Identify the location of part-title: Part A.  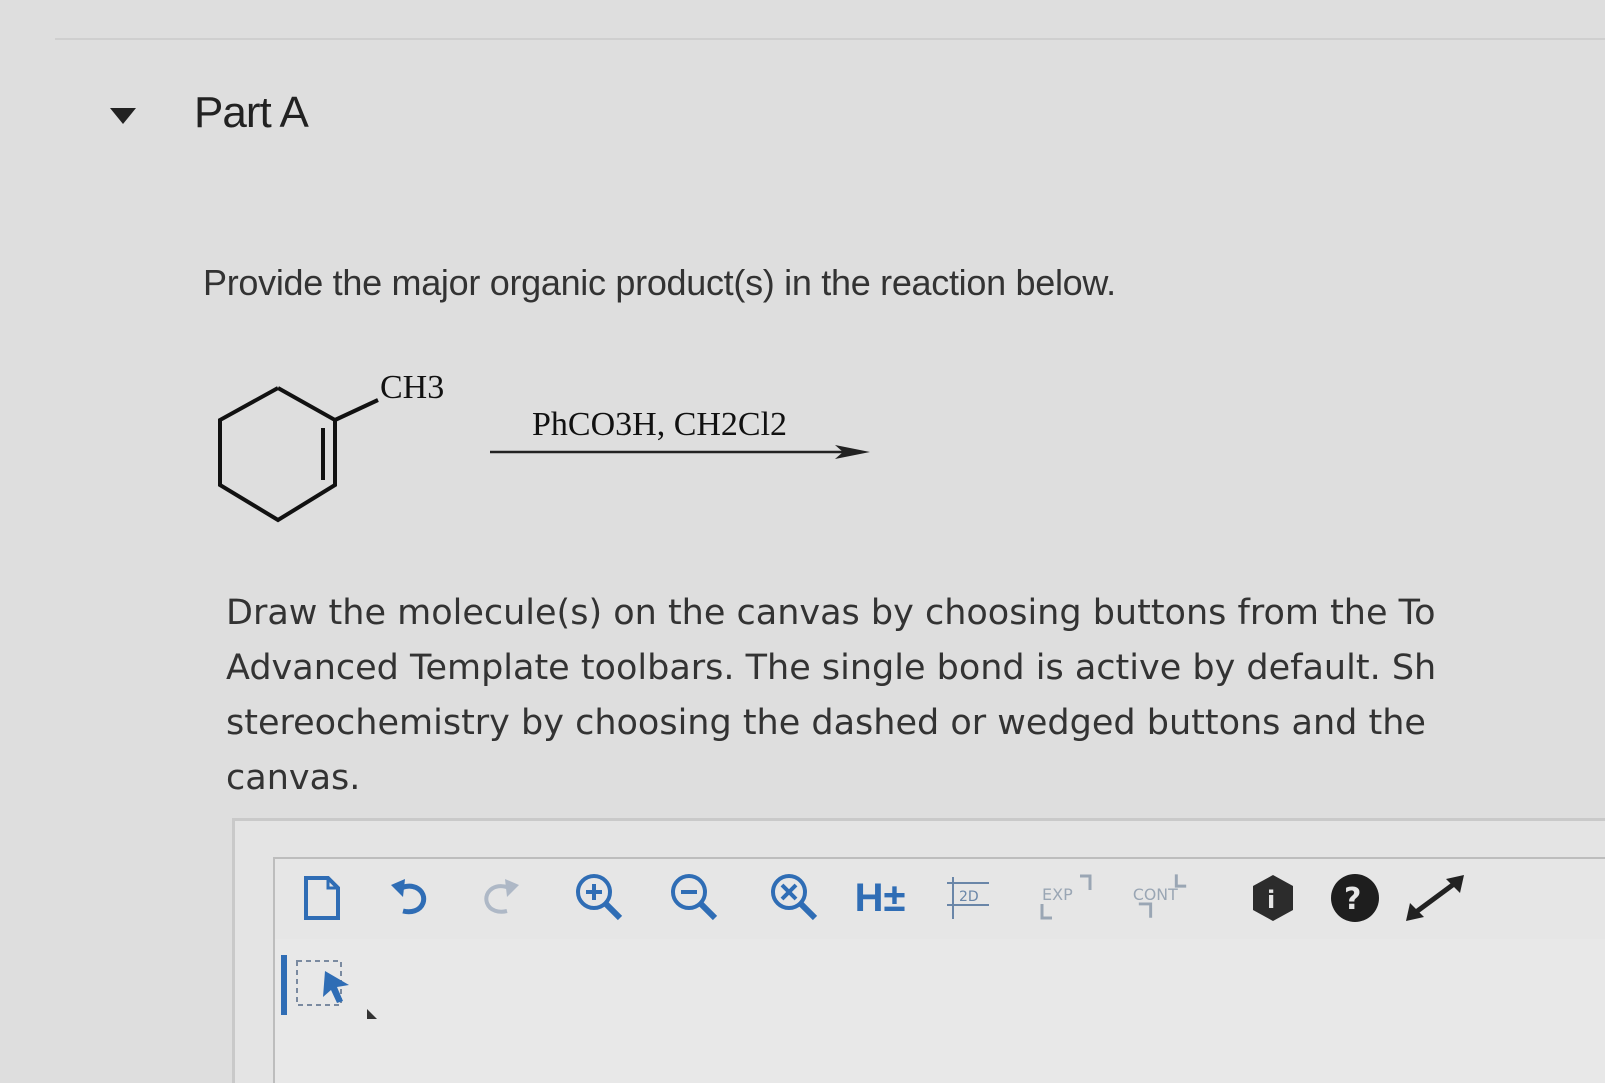
(251, 112).